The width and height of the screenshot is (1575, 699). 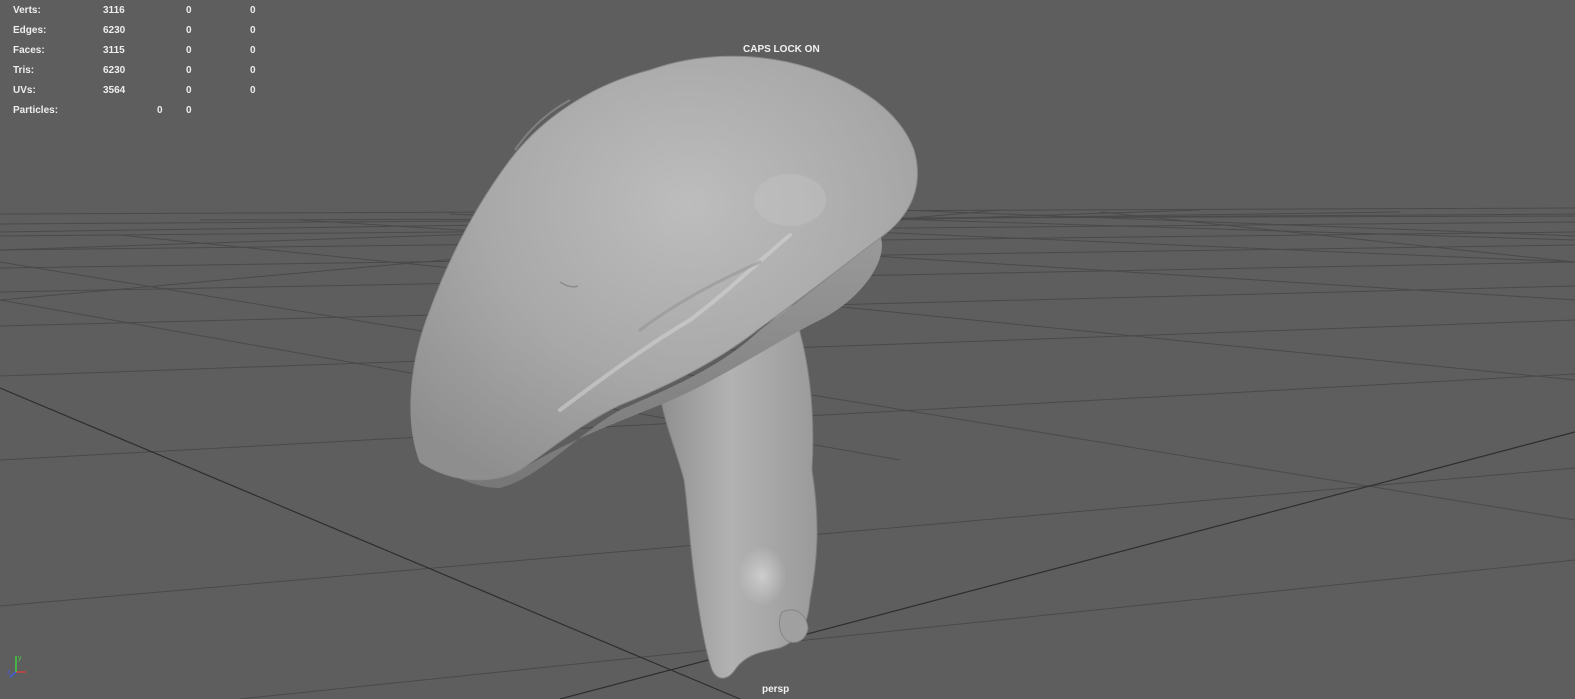 What do you see at coordinates (781, 49) in the screenshot?
I see `caps-lock-indicator: CAPS LOCK ON` at bounding box center [781, 49].